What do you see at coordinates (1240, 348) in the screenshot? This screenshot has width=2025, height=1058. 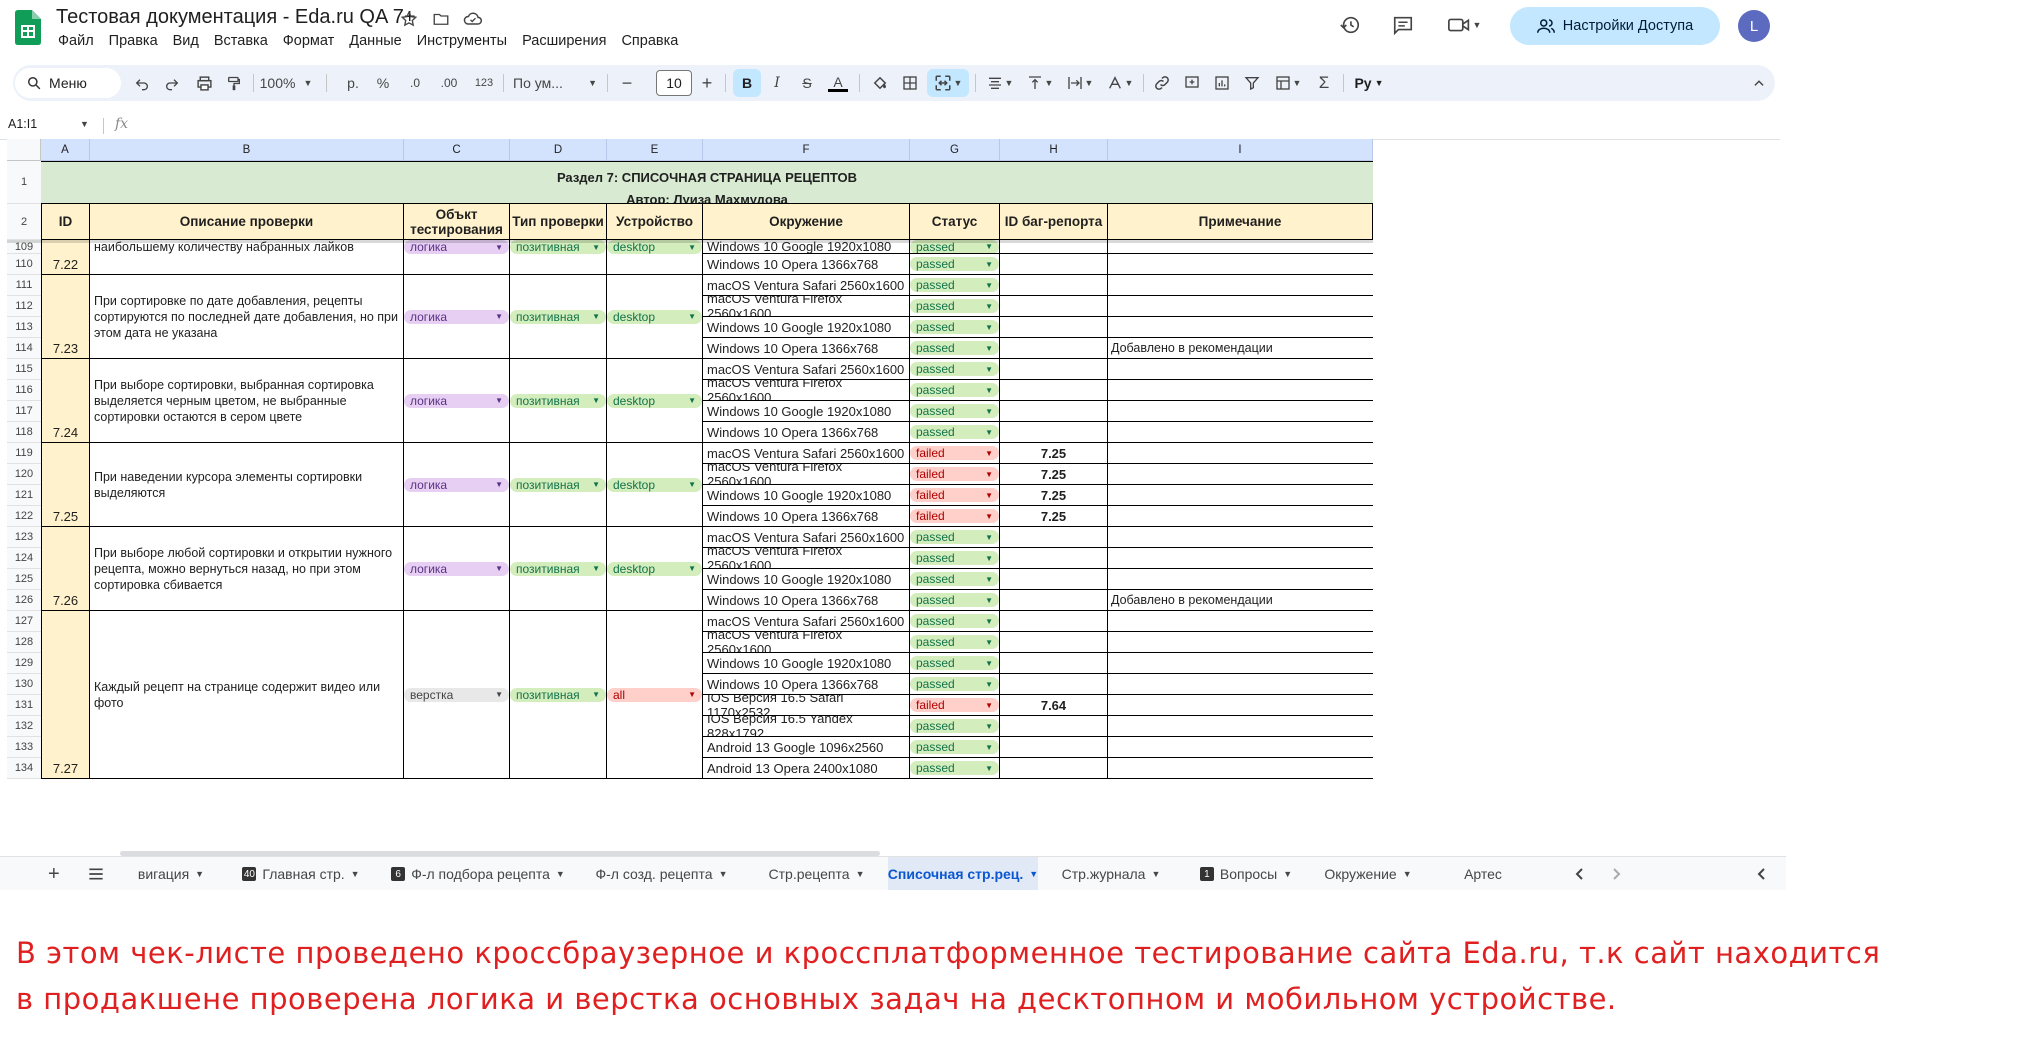 I see `note-cell: Добавлено в рекомендации` at bounding box center [1240, 348].